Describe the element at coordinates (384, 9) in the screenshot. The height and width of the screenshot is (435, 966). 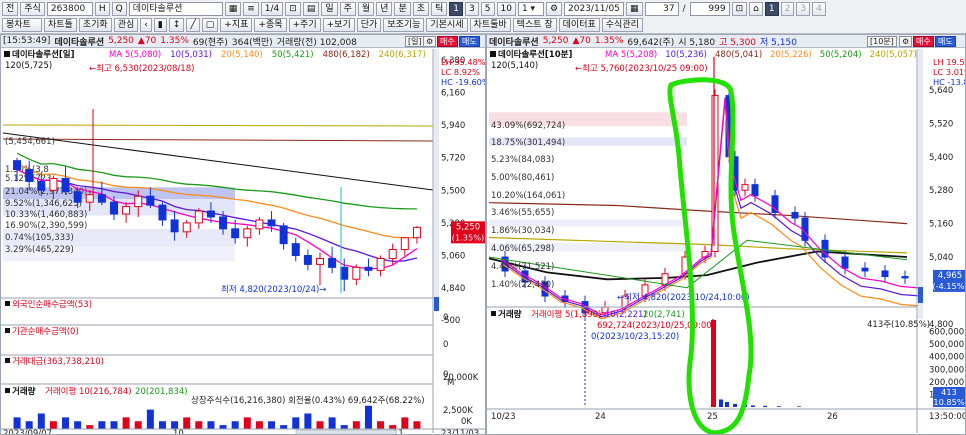
I see `period-year: 년` at that location.